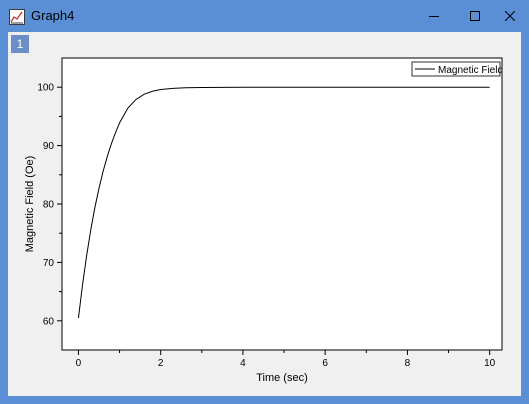 This screenshot has width=529, height=404. I want to click on y-tick-label: 60, so click(49, 321).